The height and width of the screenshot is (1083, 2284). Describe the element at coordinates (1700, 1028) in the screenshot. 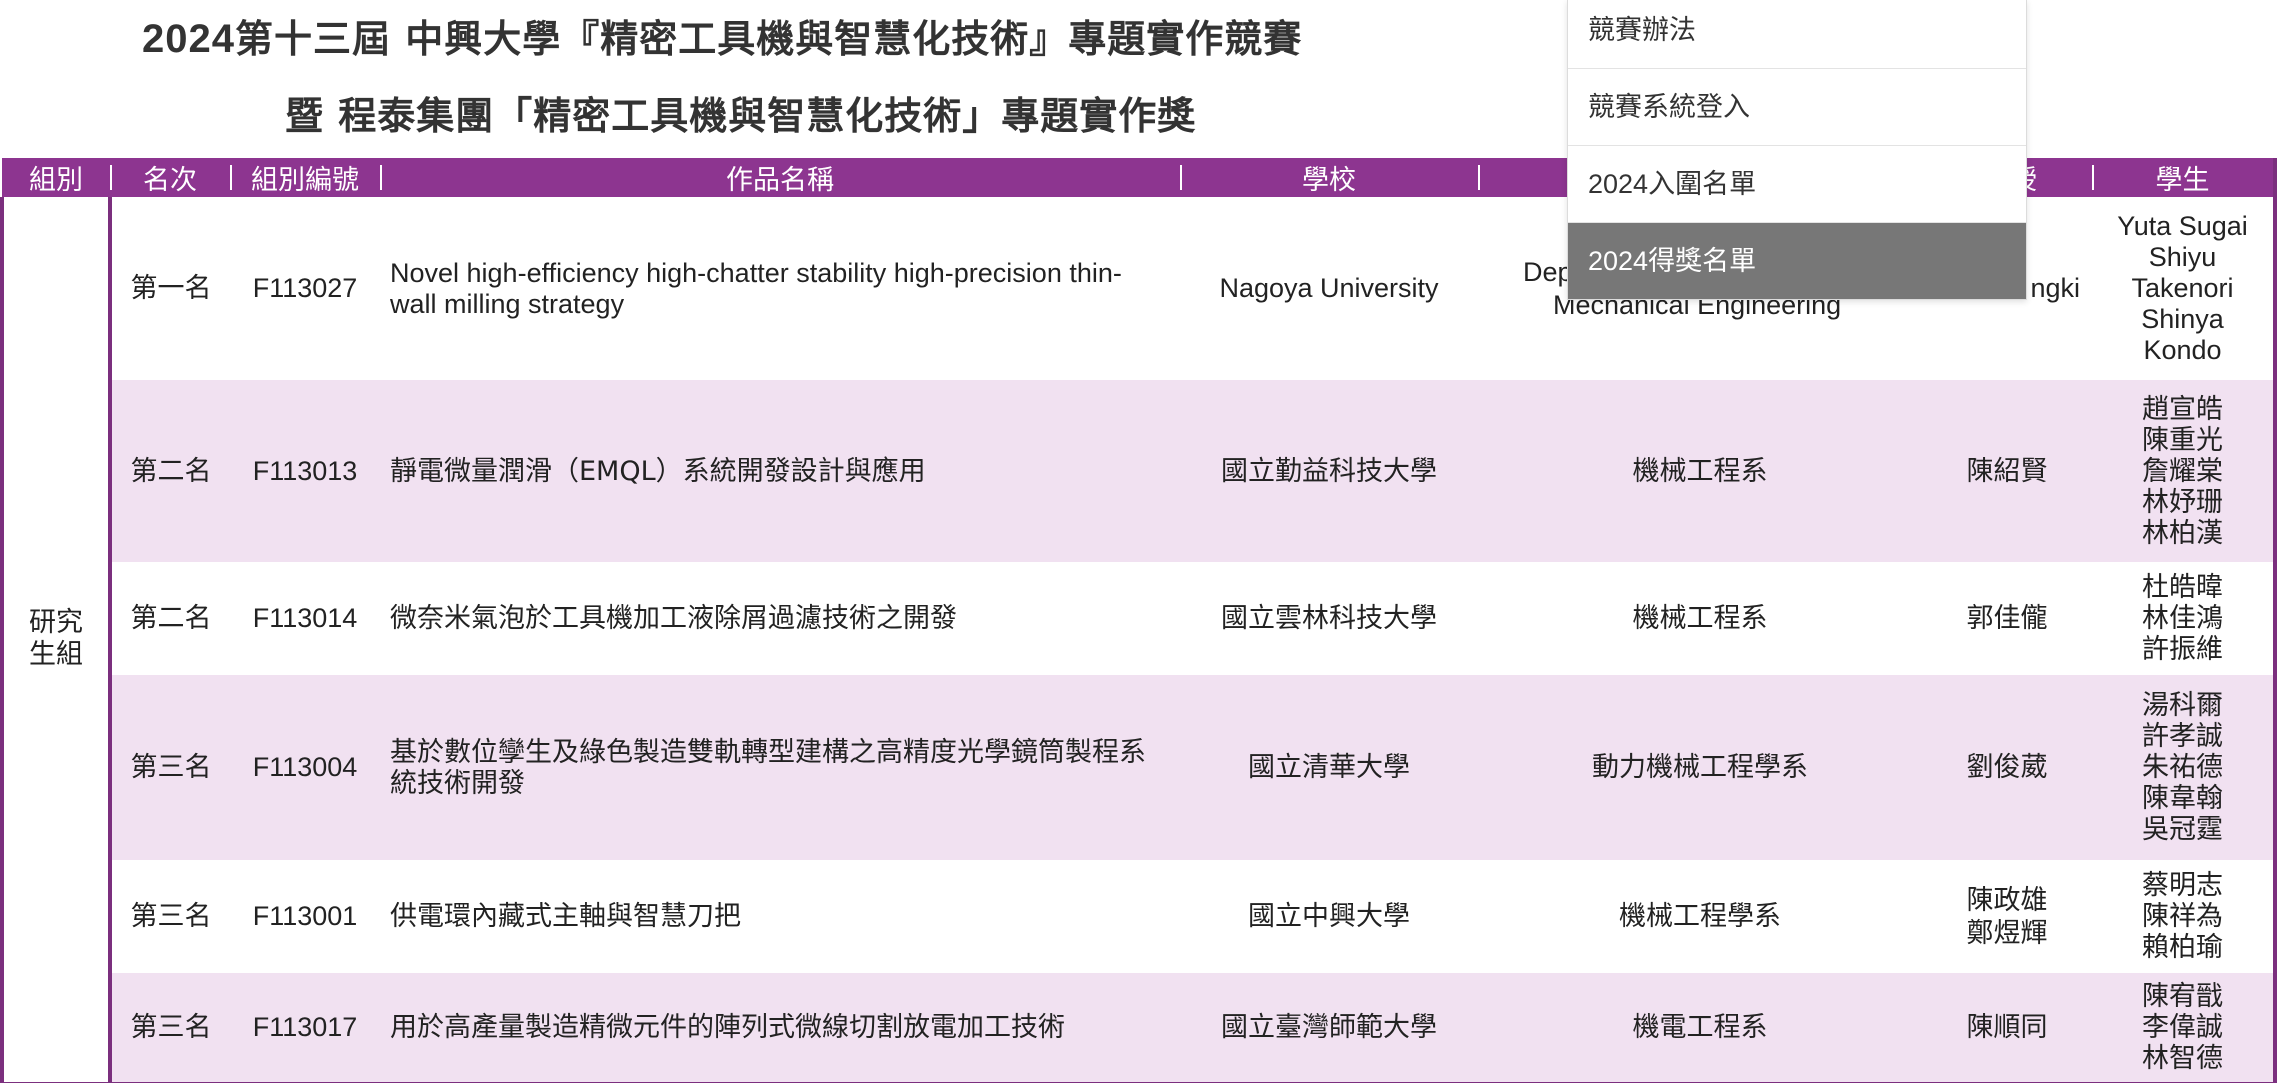

I see `department-cell: 機電工程系` at that location.